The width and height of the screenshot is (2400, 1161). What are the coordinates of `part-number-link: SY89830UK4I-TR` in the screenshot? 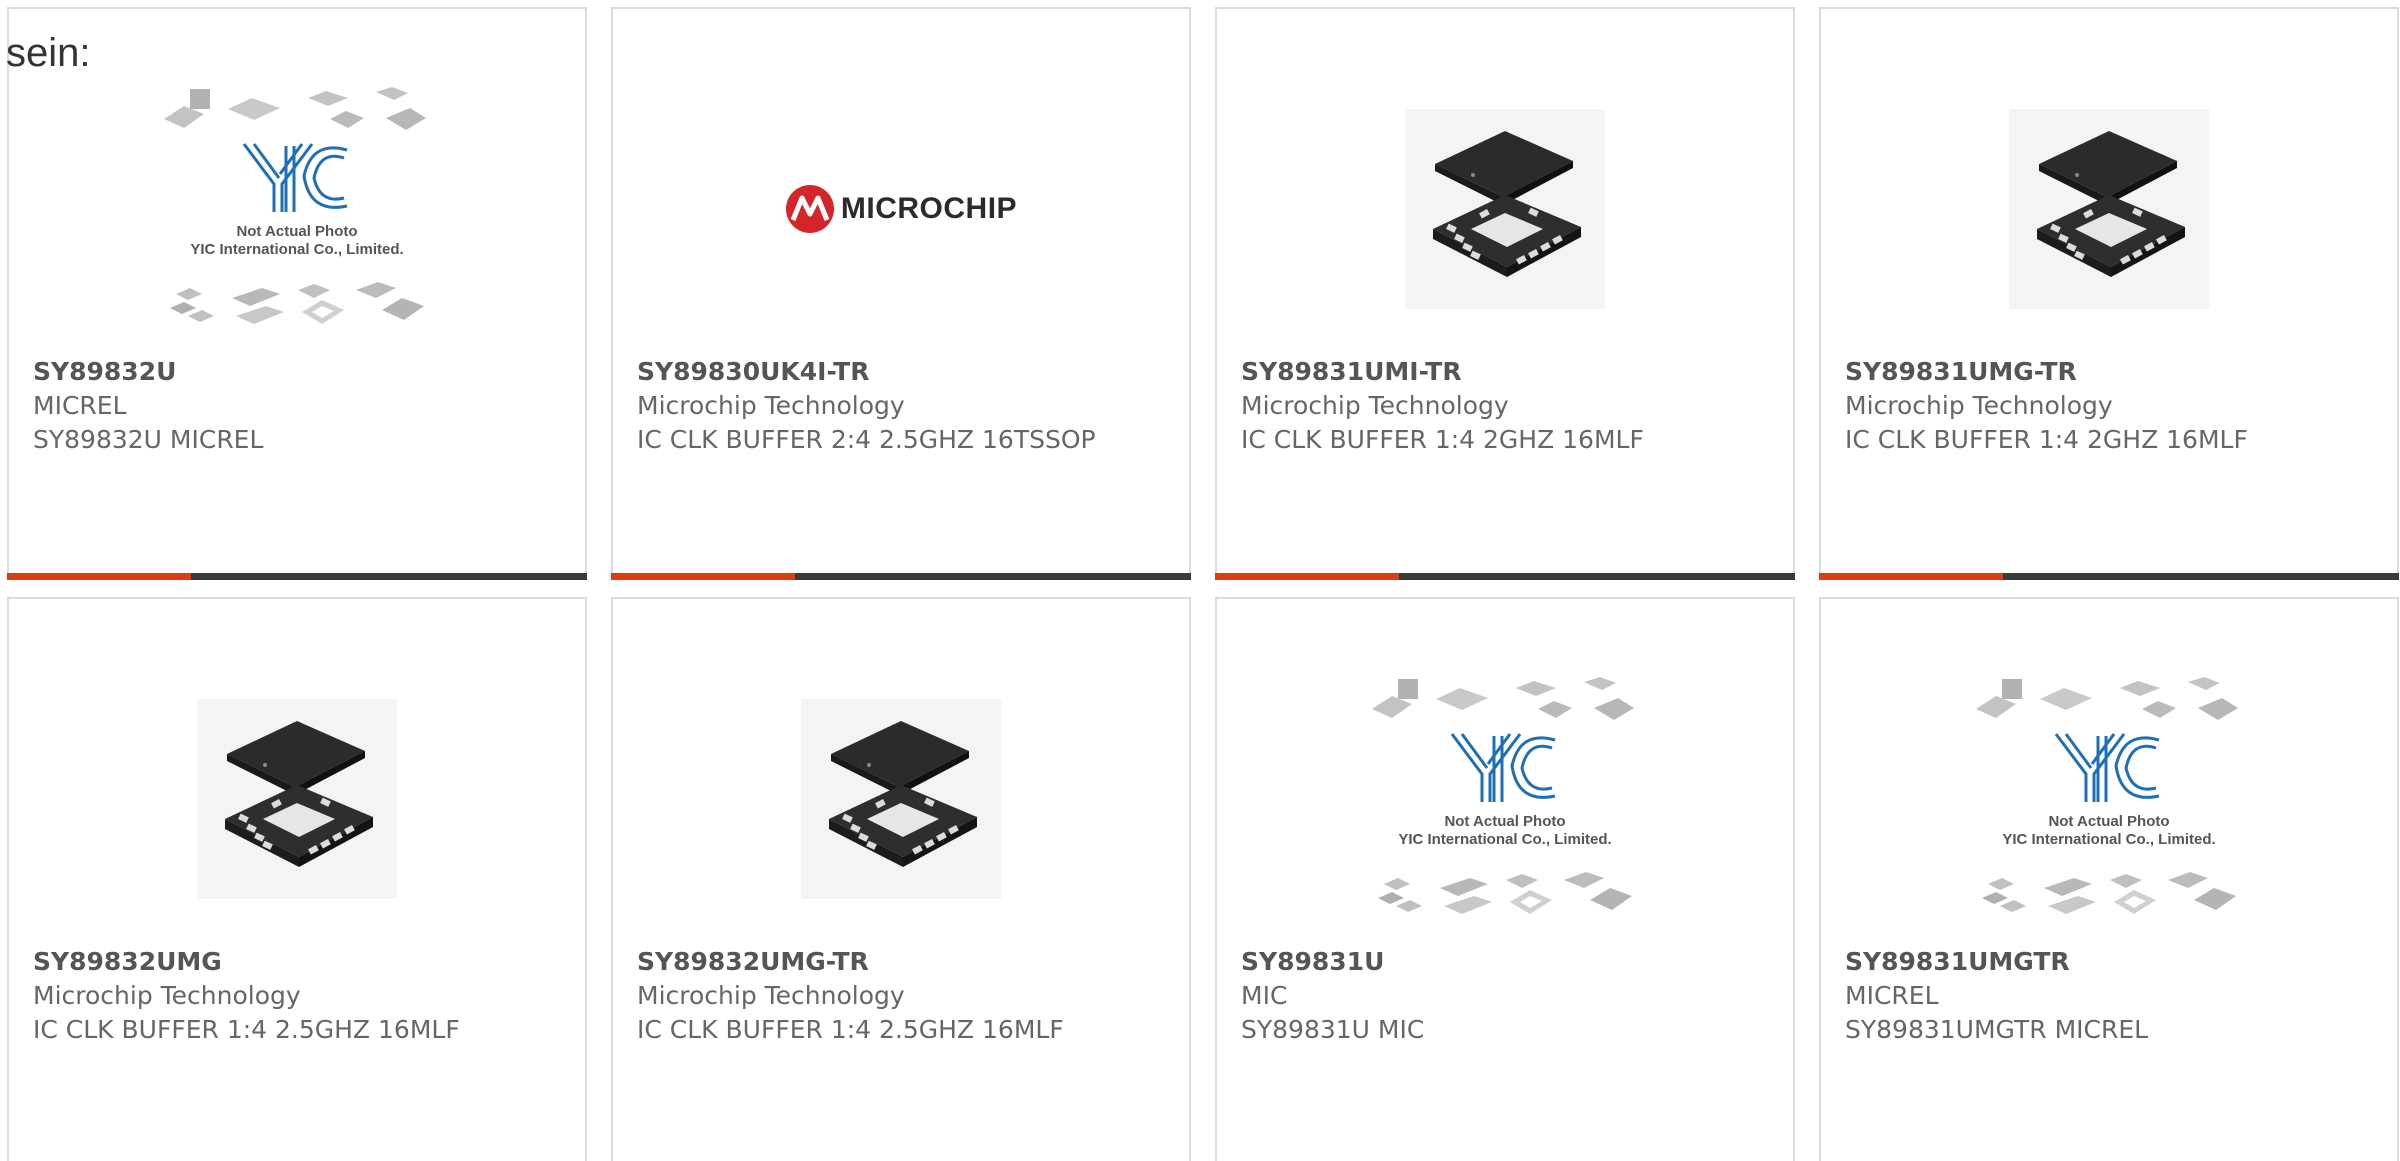 It's located at (901, 372).